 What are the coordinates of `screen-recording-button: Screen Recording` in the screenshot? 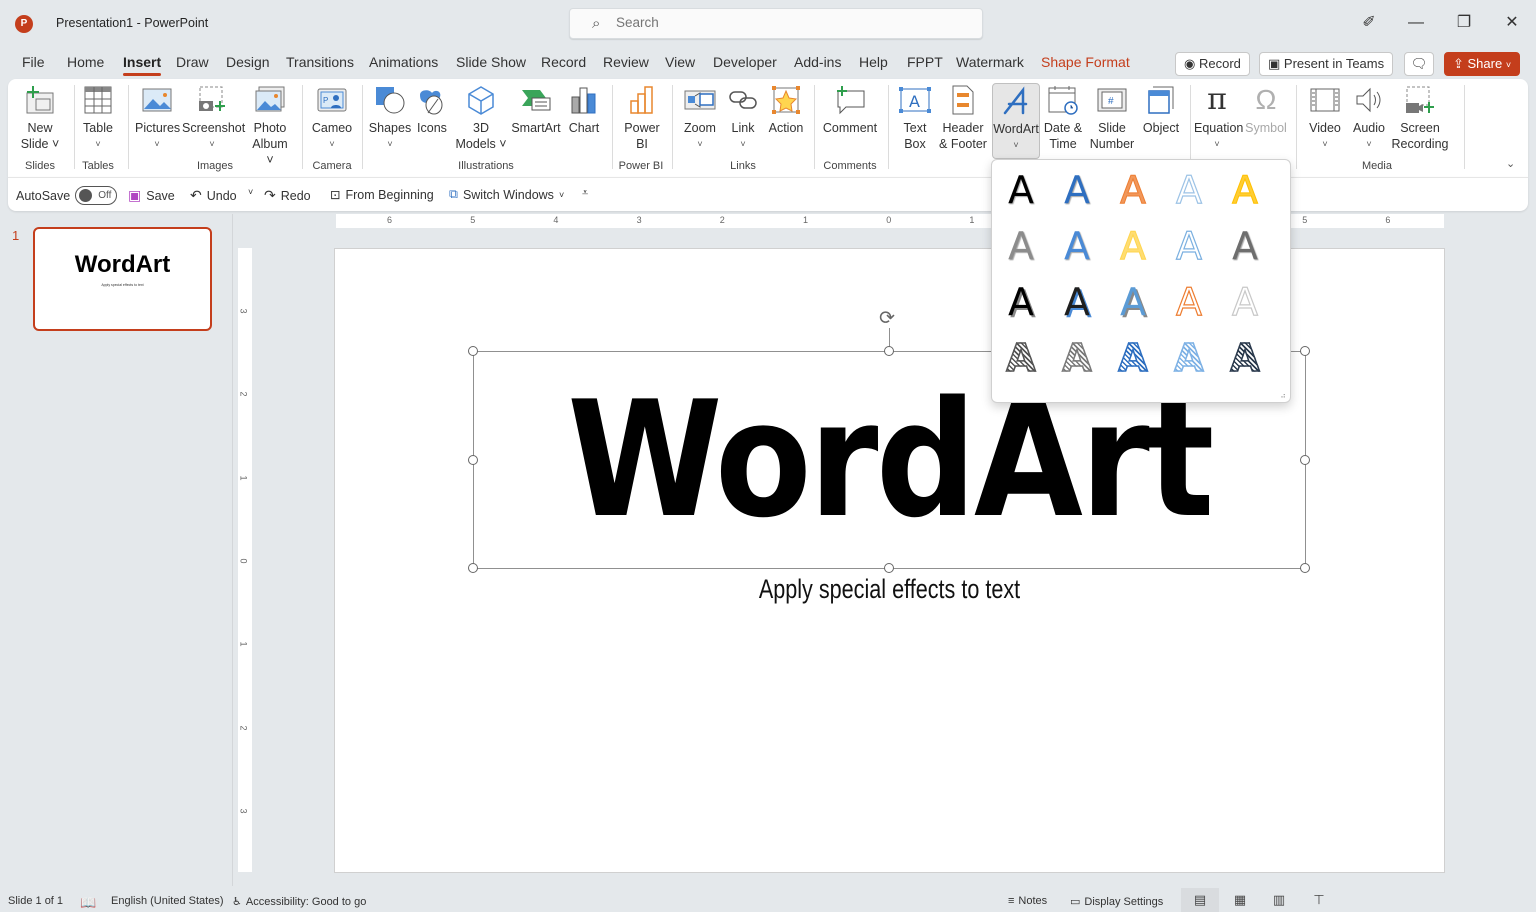 It's located at (1420, 117).